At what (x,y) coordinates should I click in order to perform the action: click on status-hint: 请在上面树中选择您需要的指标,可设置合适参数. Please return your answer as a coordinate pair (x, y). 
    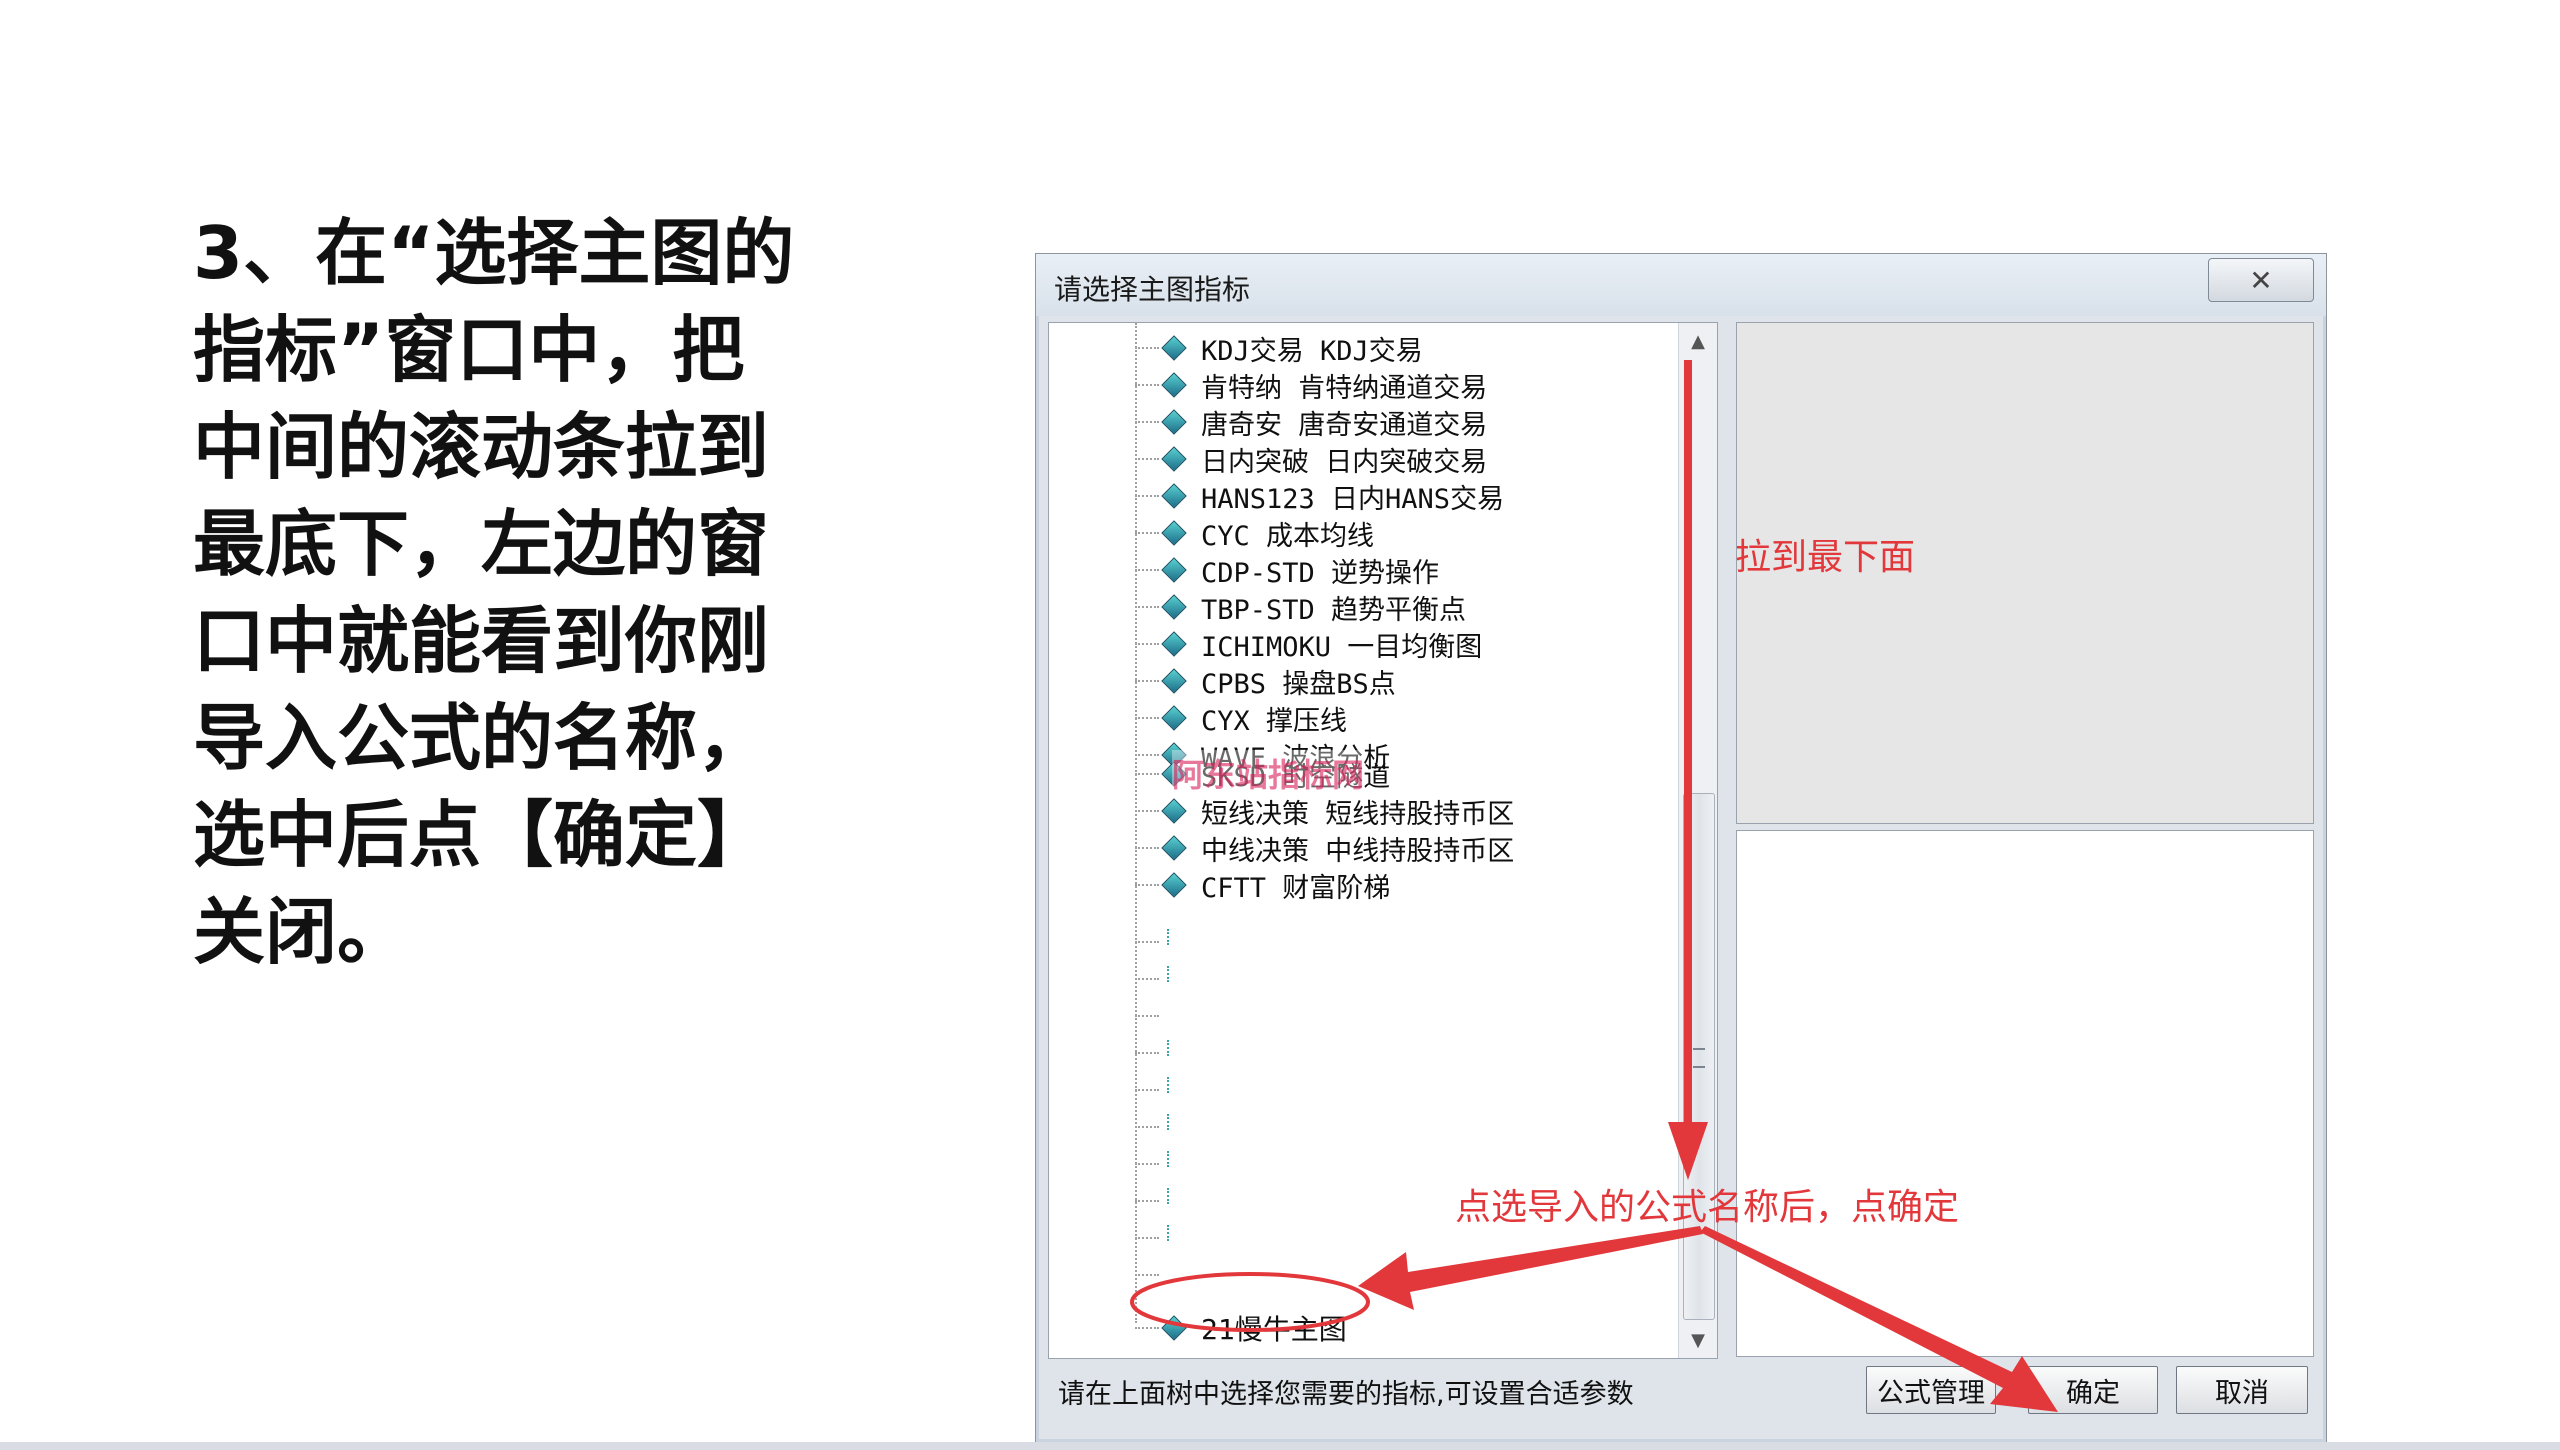
    Looking at the image, I should click on (1346, 1394).